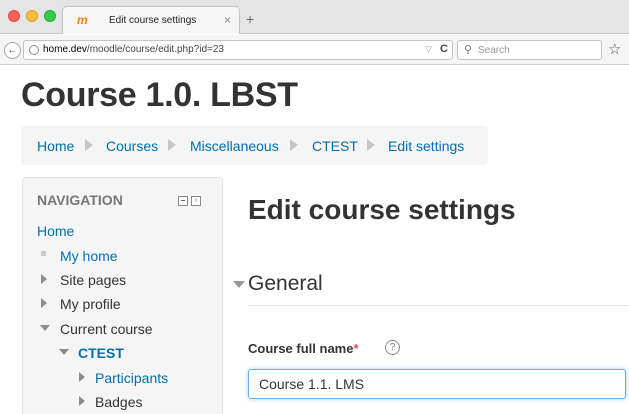 The image size is (629, 414). What do you see at coordinates (183, 201) in the screenshot?
I see `dock-block-icon` at bounding box center [183, 201].